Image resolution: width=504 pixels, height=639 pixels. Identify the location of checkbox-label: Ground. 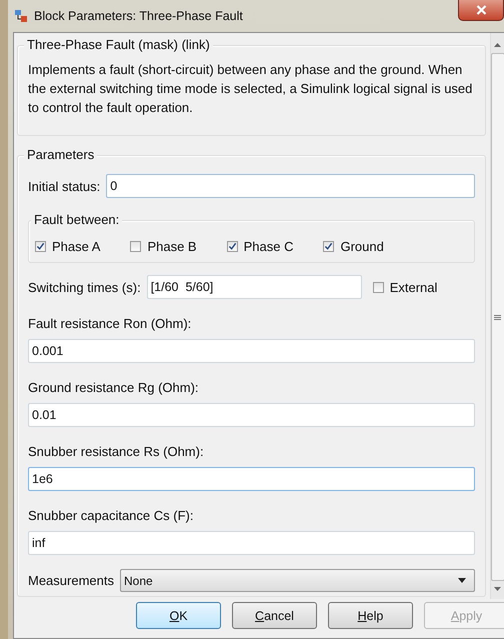
(362, 246).